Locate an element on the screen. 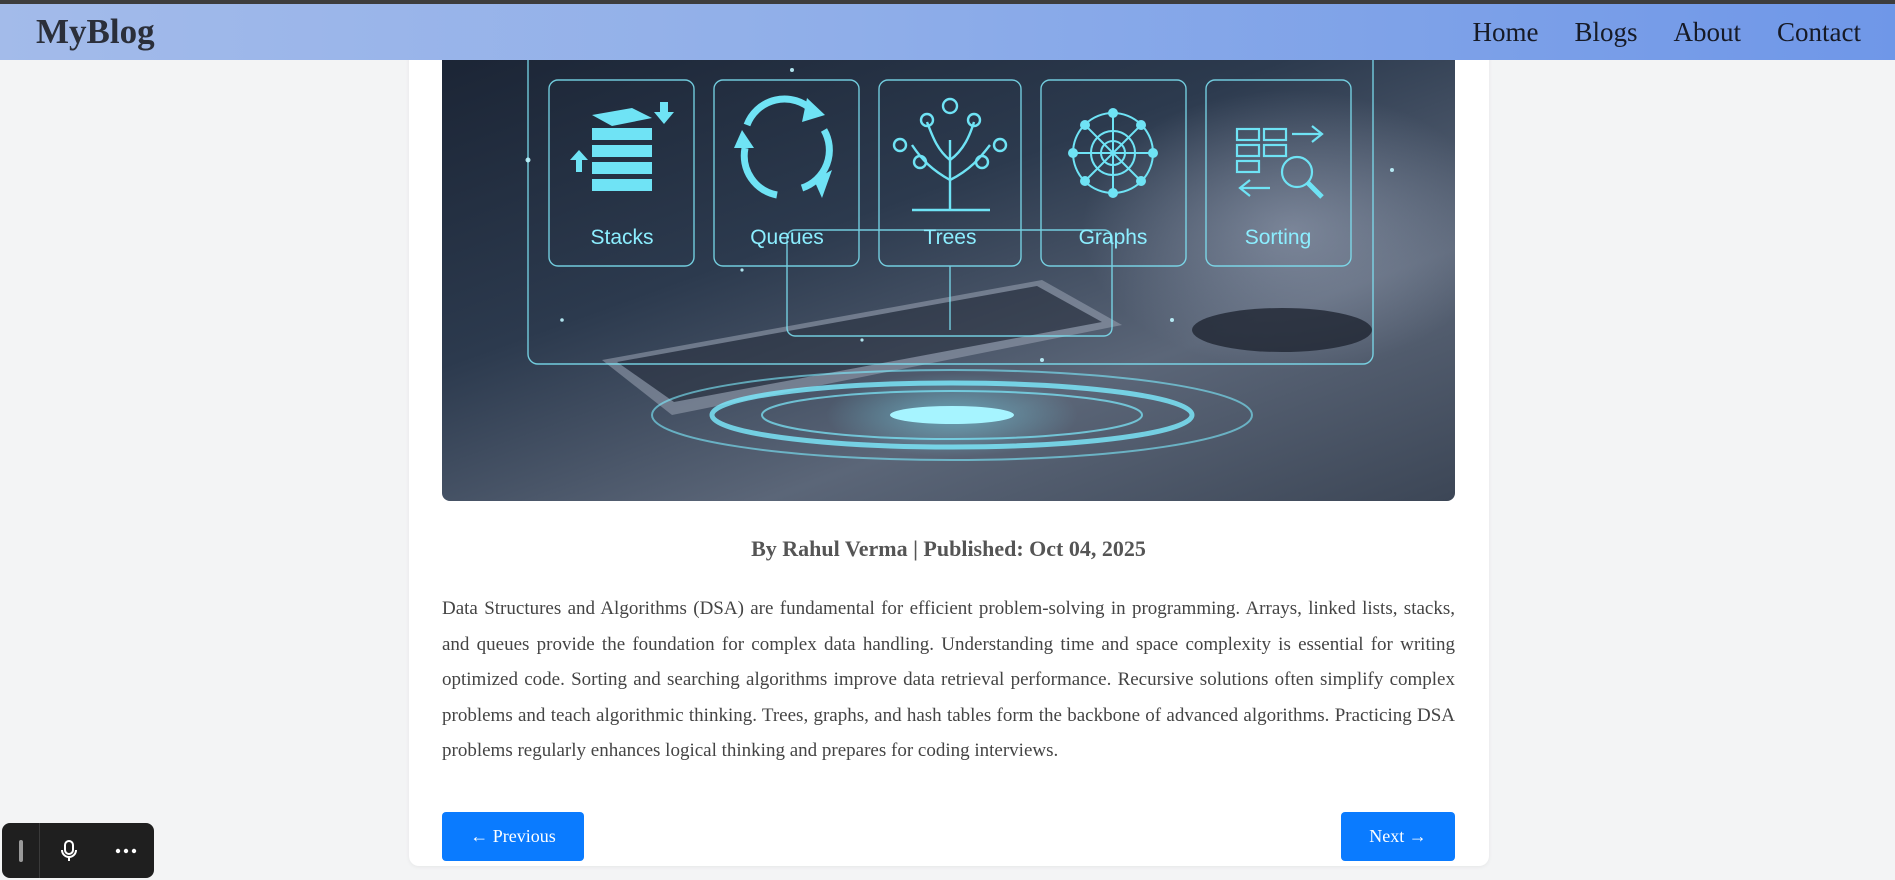  hero-label-graphs: Graphs is located at coordinates (1113, 237).